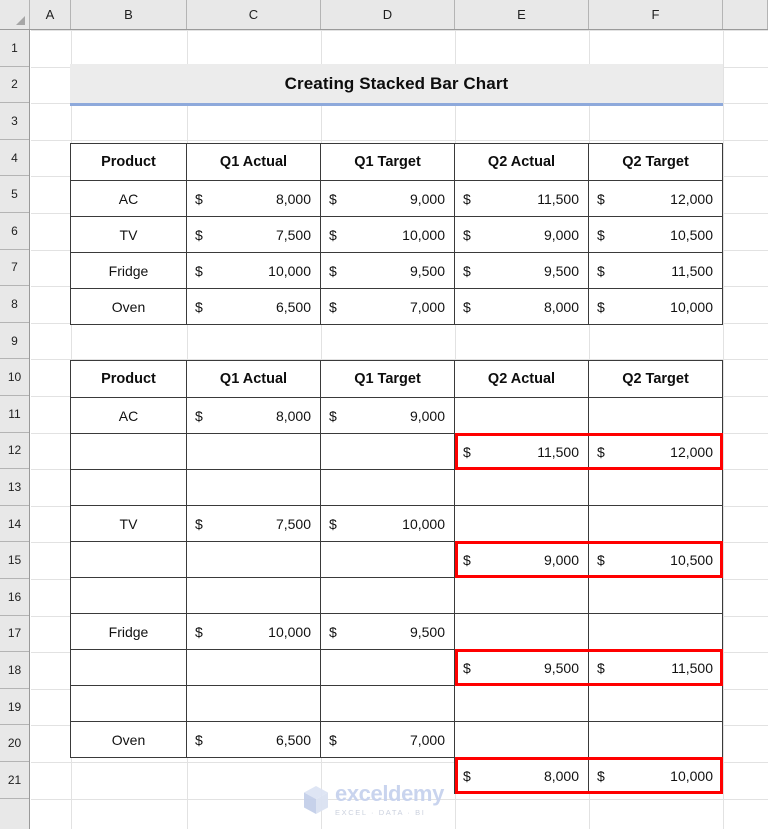 The width and height of the screenshot is (768, 829). Describe the element at coordinates (14, 487) in the screenshot. I see `row-header-13: 13` at that location.